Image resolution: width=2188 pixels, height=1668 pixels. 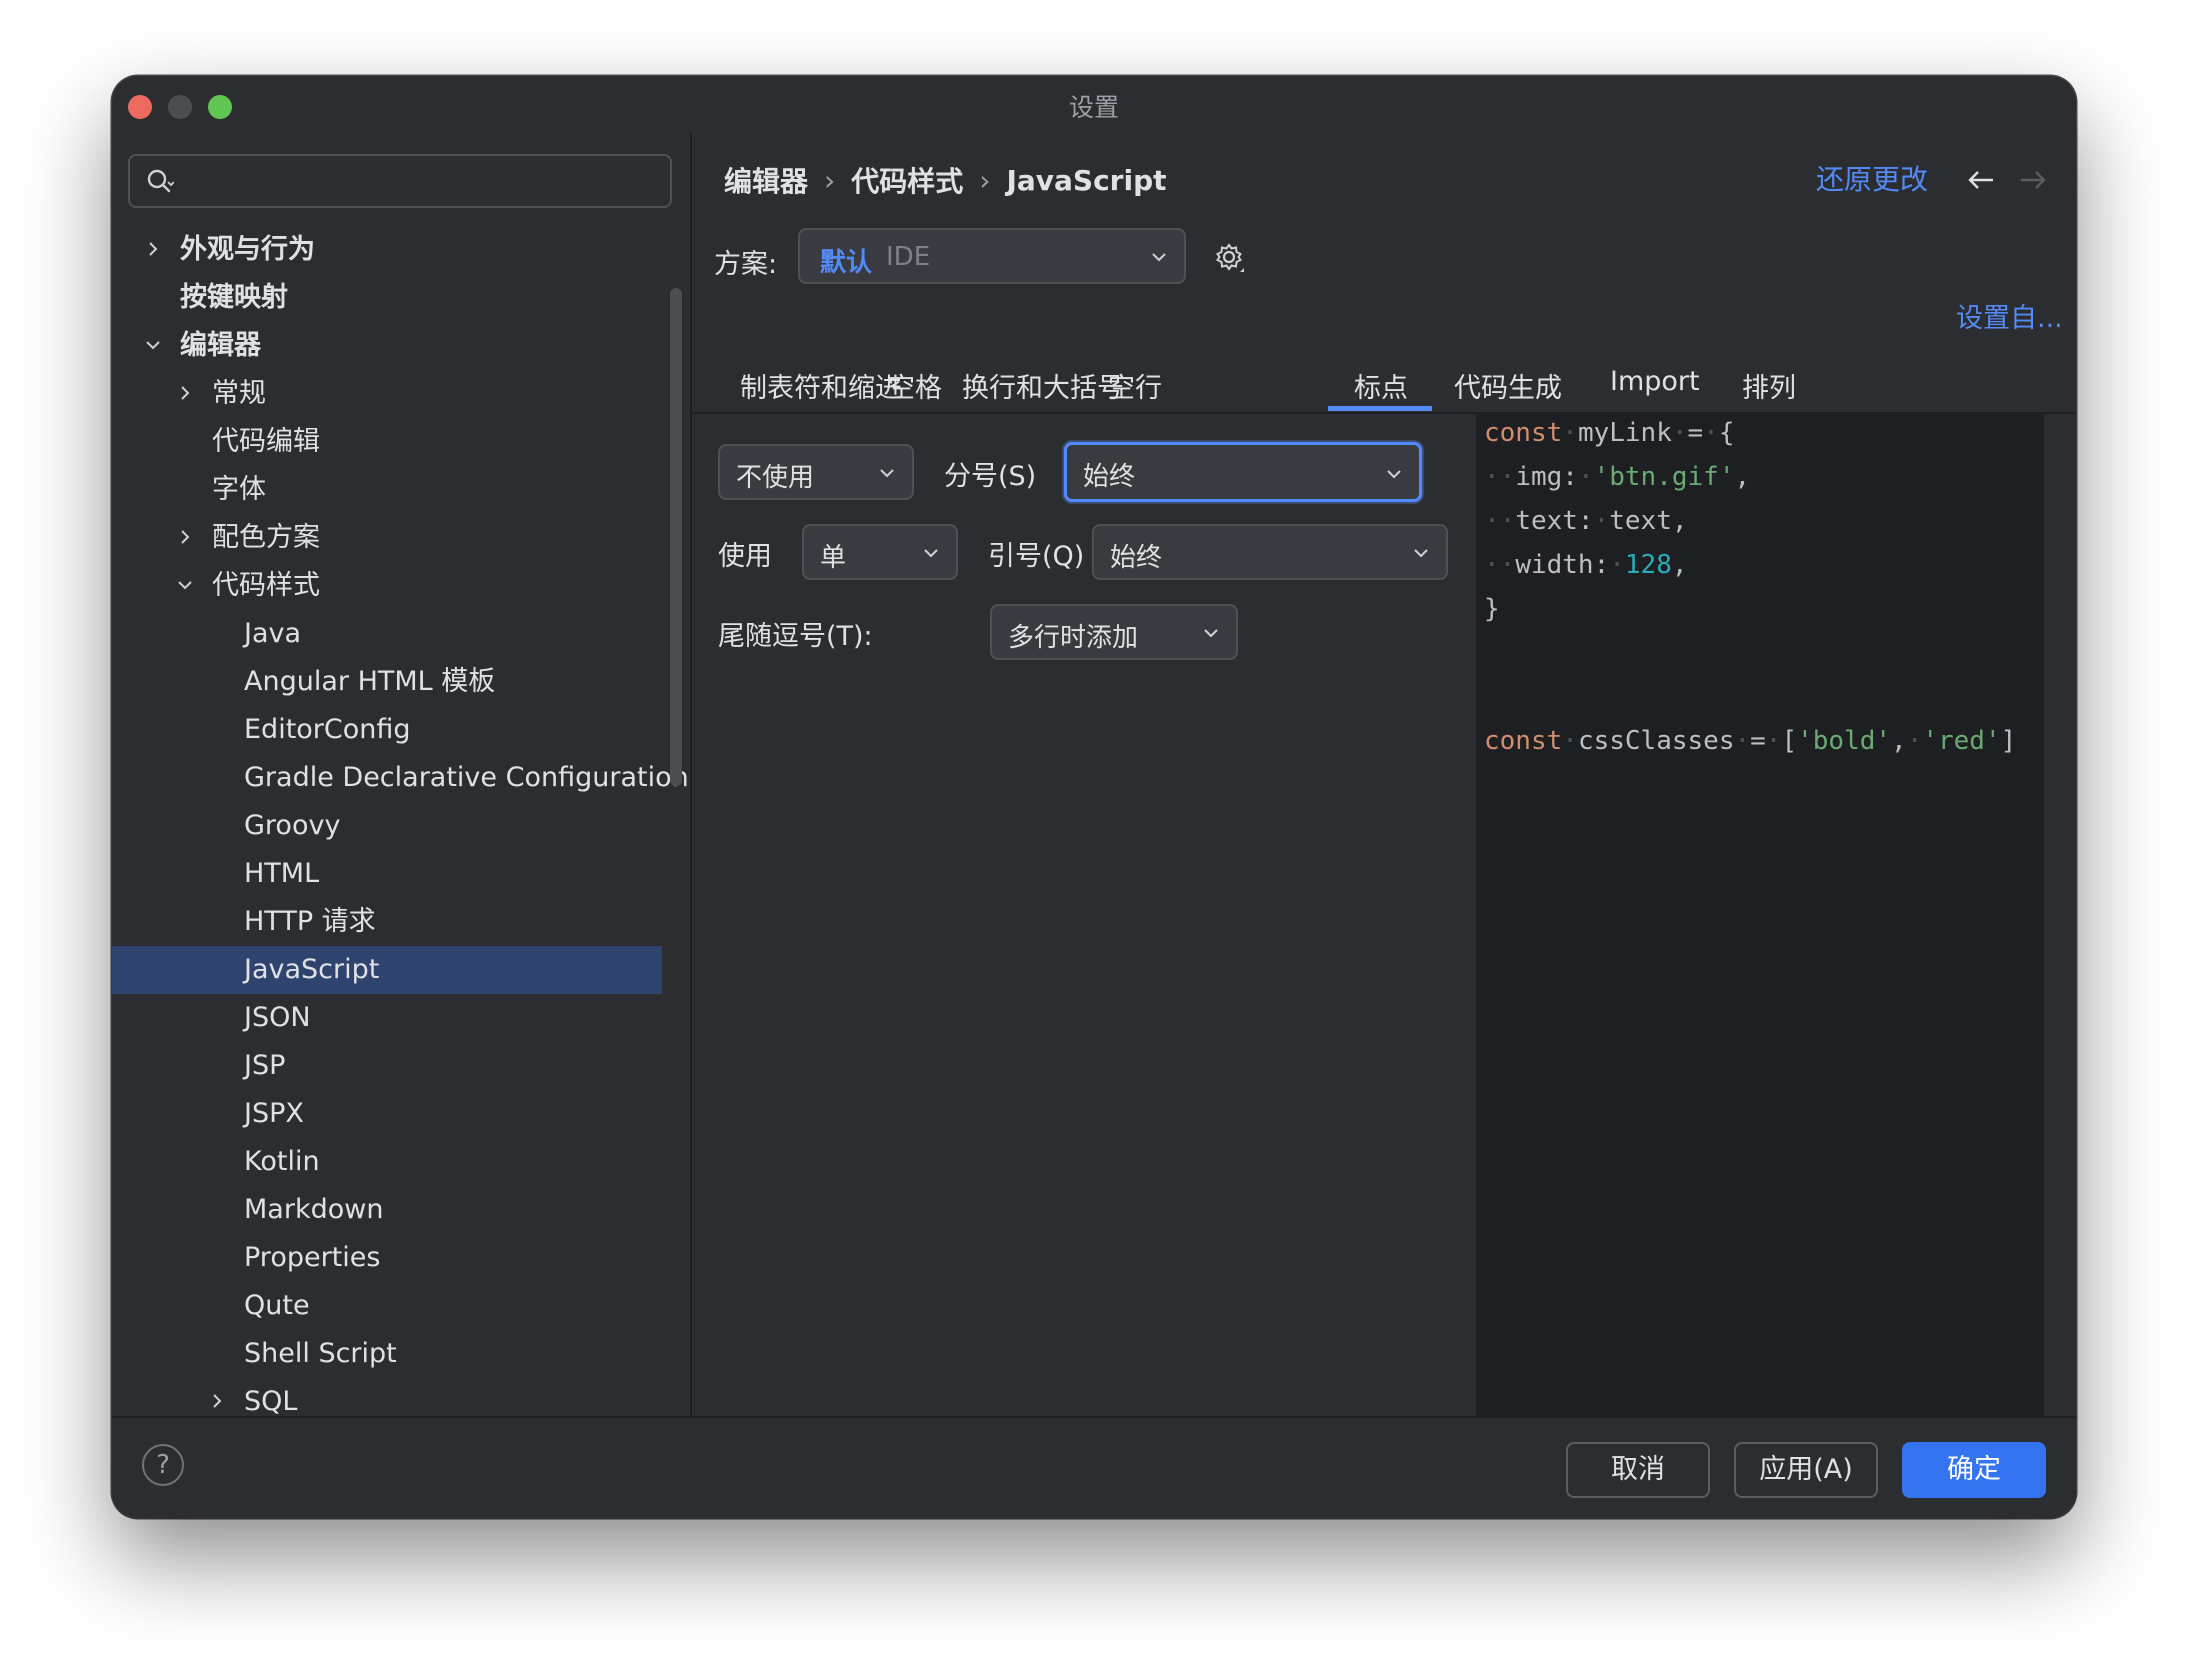 I want to click on sidebar-item: 配色方案, so click(x=387, y=538).